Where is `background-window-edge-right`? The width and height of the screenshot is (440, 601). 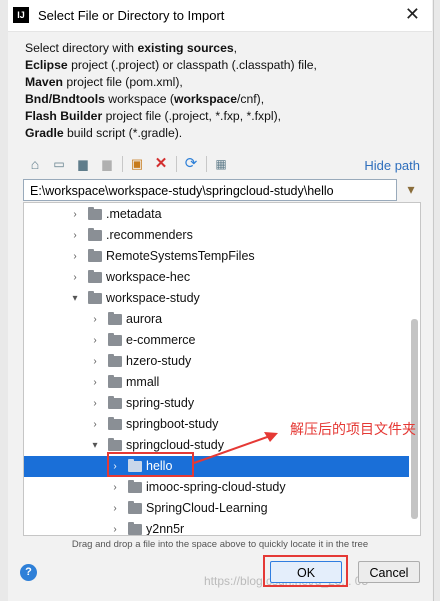 background-window-edge-right is located at coordinates (436, 300).